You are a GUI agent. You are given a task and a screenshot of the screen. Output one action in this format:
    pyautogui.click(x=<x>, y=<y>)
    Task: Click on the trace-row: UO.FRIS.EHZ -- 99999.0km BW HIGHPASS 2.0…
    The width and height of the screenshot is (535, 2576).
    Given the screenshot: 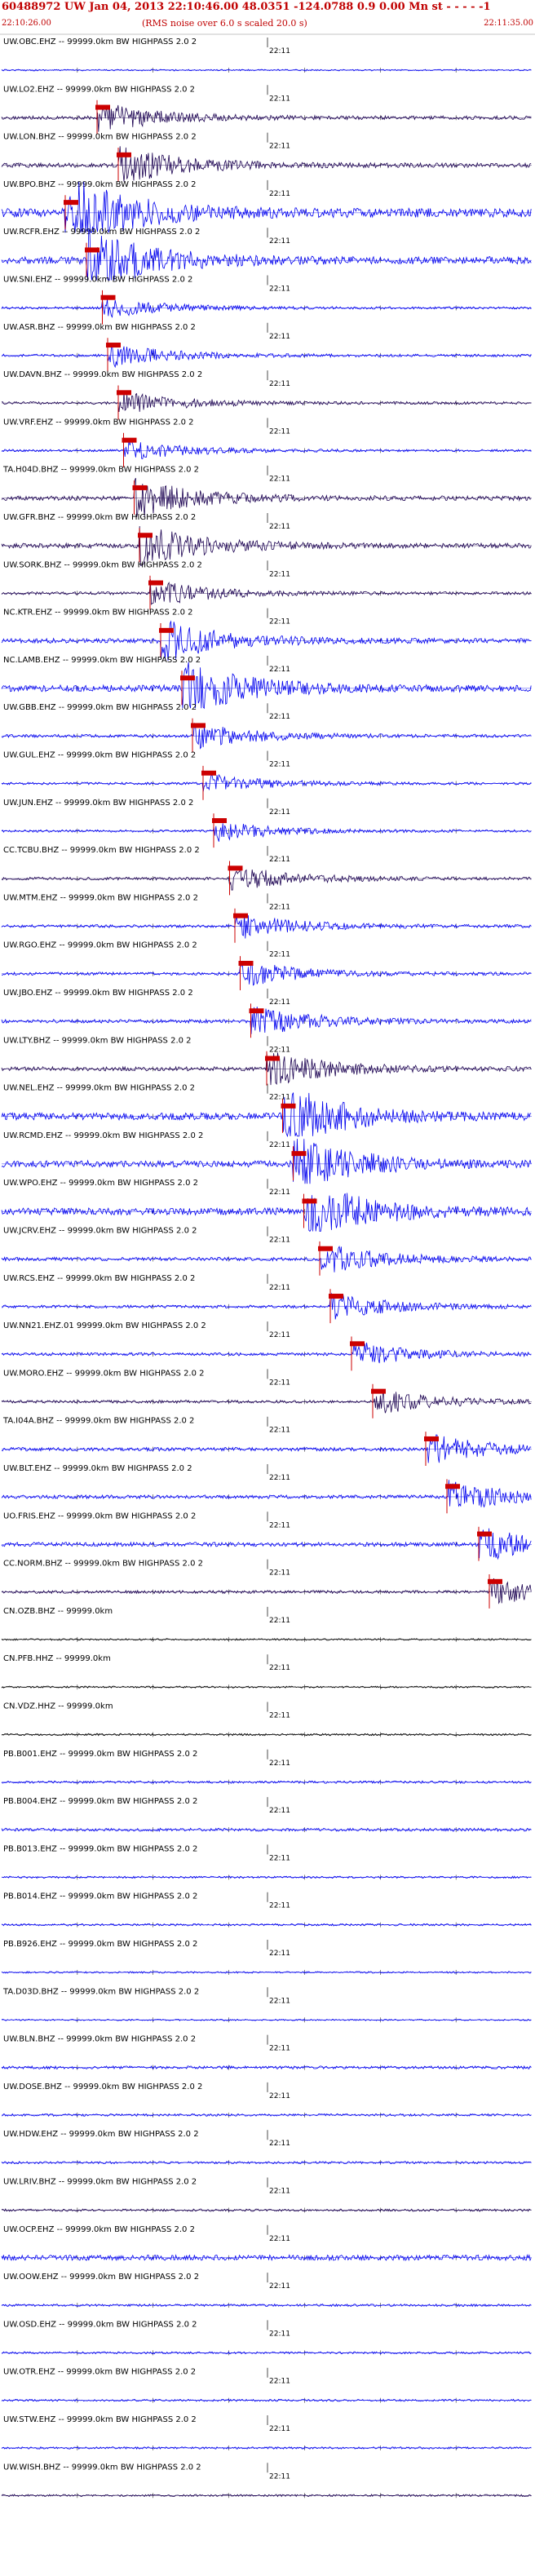 What is the action you would take?
    pyautogui.click(x=266, y=1536)
    